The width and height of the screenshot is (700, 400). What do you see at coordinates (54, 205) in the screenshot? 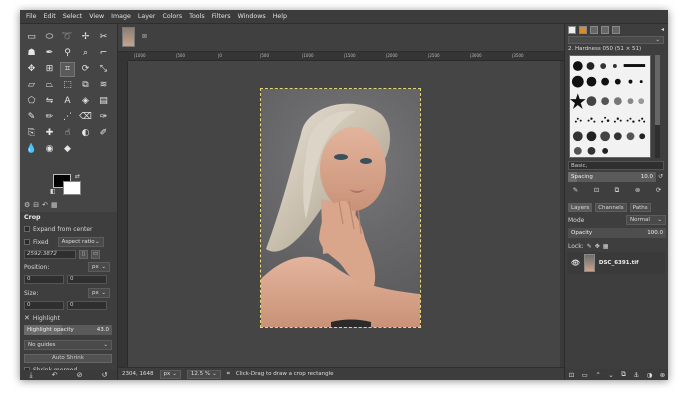
I see `images-tab-icon: ▦` at bounding box center [54, 205].